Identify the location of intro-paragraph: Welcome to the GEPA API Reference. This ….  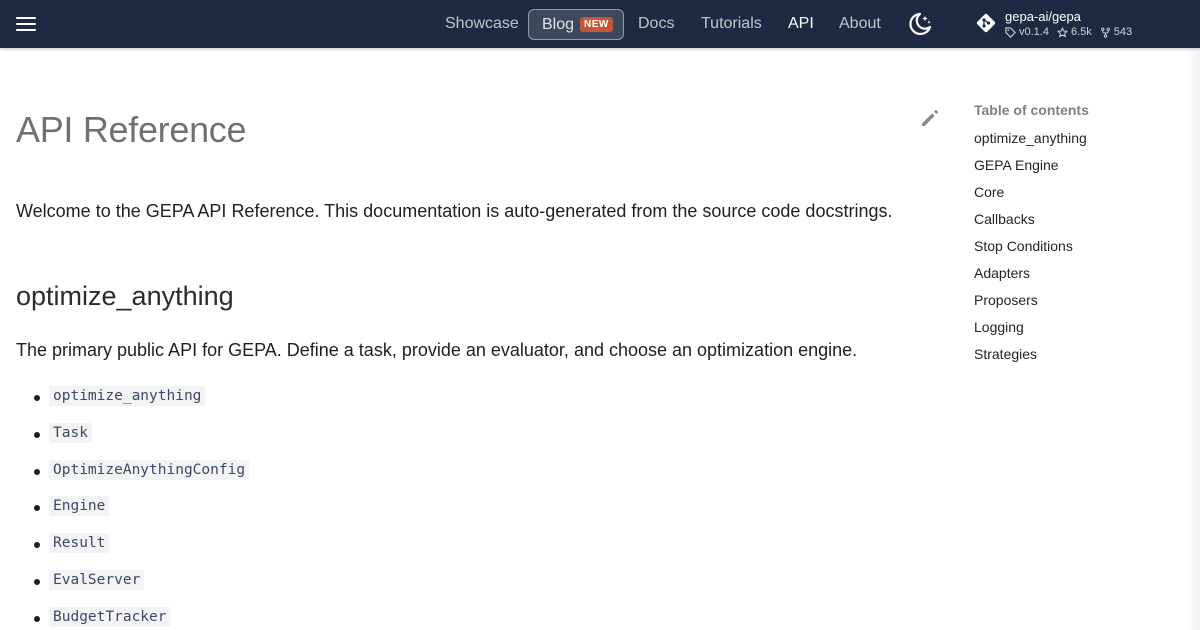
(454, 211).